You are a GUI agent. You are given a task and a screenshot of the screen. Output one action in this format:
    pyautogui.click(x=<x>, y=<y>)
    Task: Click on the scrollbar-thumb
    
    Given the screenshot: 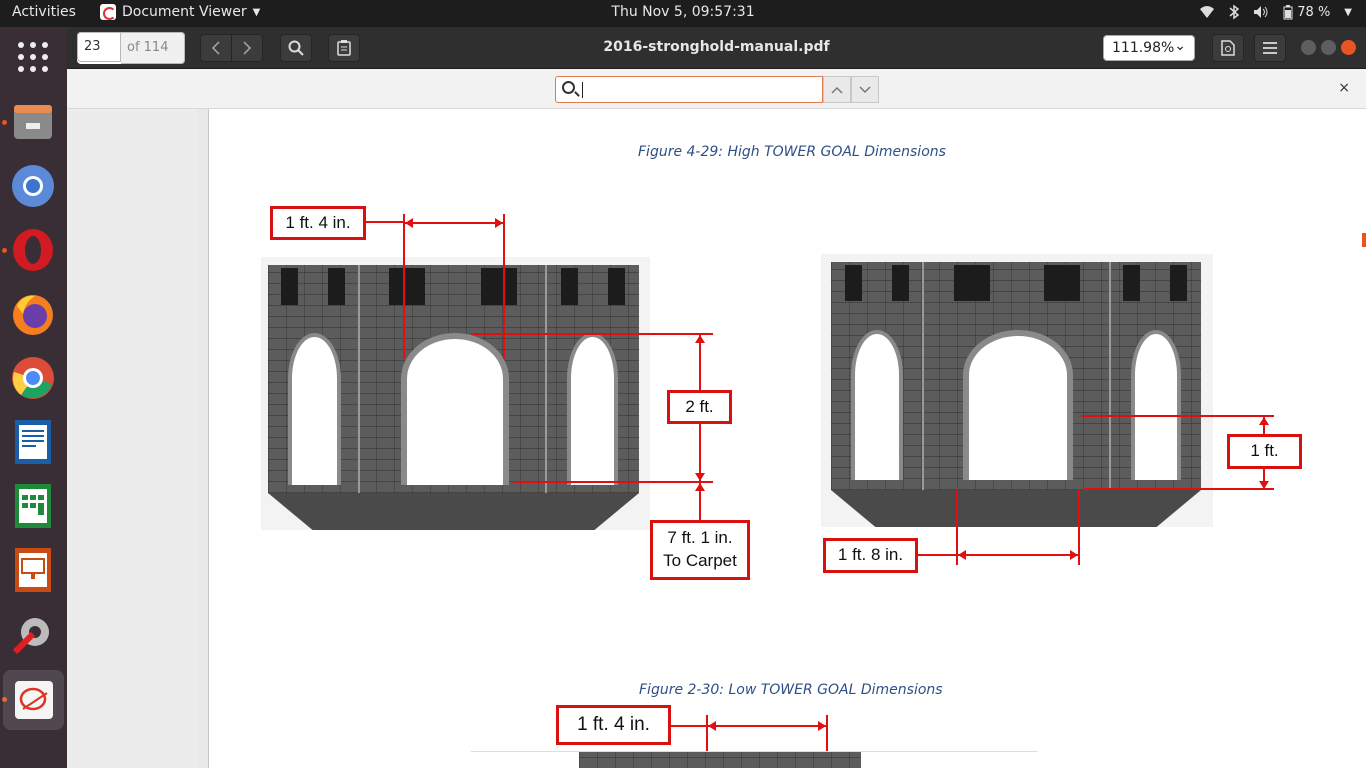 What is the action you would take?
    pyautogui.click(x=1364, y=240)
    